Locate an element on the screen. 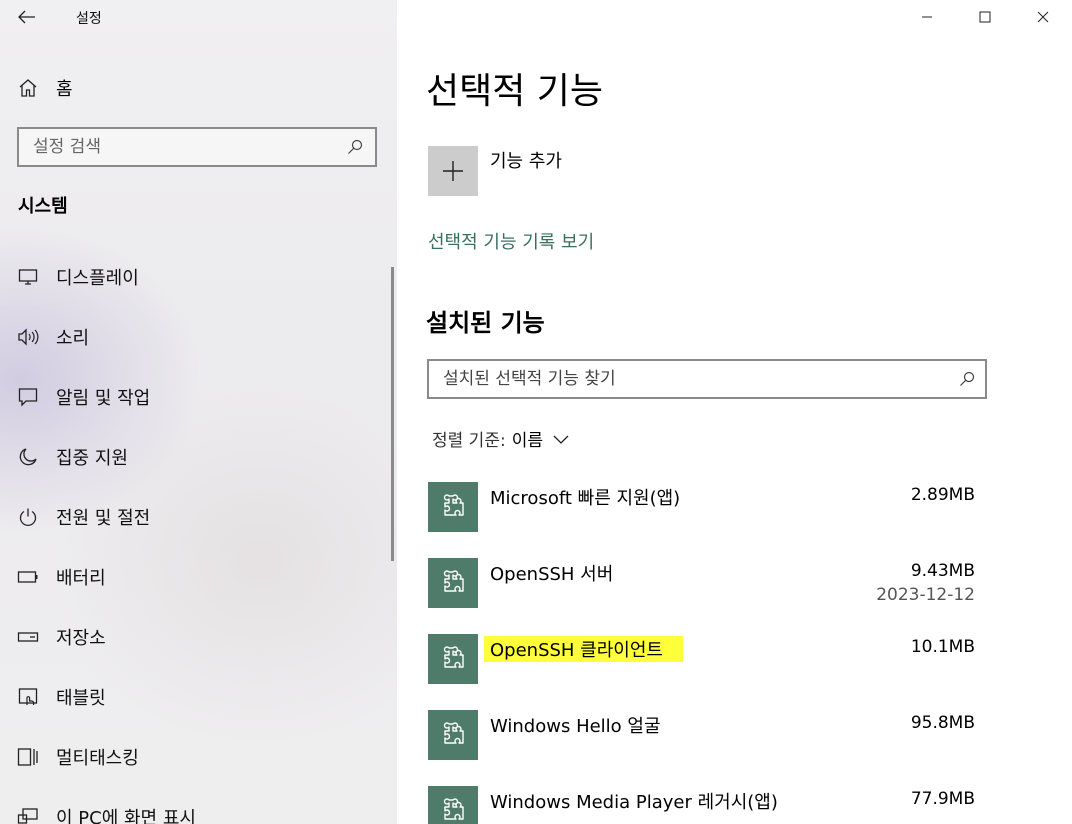 The width and height of the screenshot is (1072, 824). sidebar-item-label: 저장소 is located at coordinates (81, 638).